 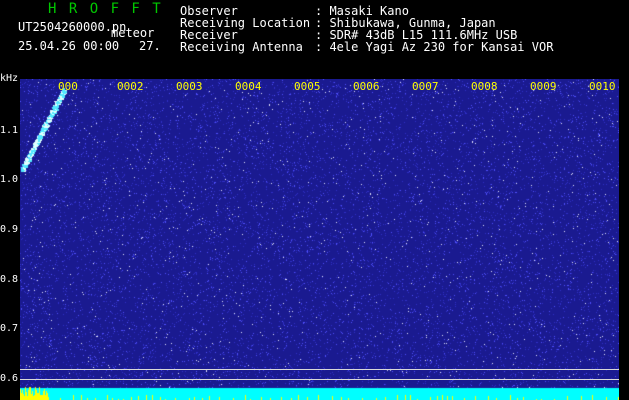 I want to click on antenna-value: : 4ele Yagi Az 230 for Kansai VOR, so click(x=434, y=47).